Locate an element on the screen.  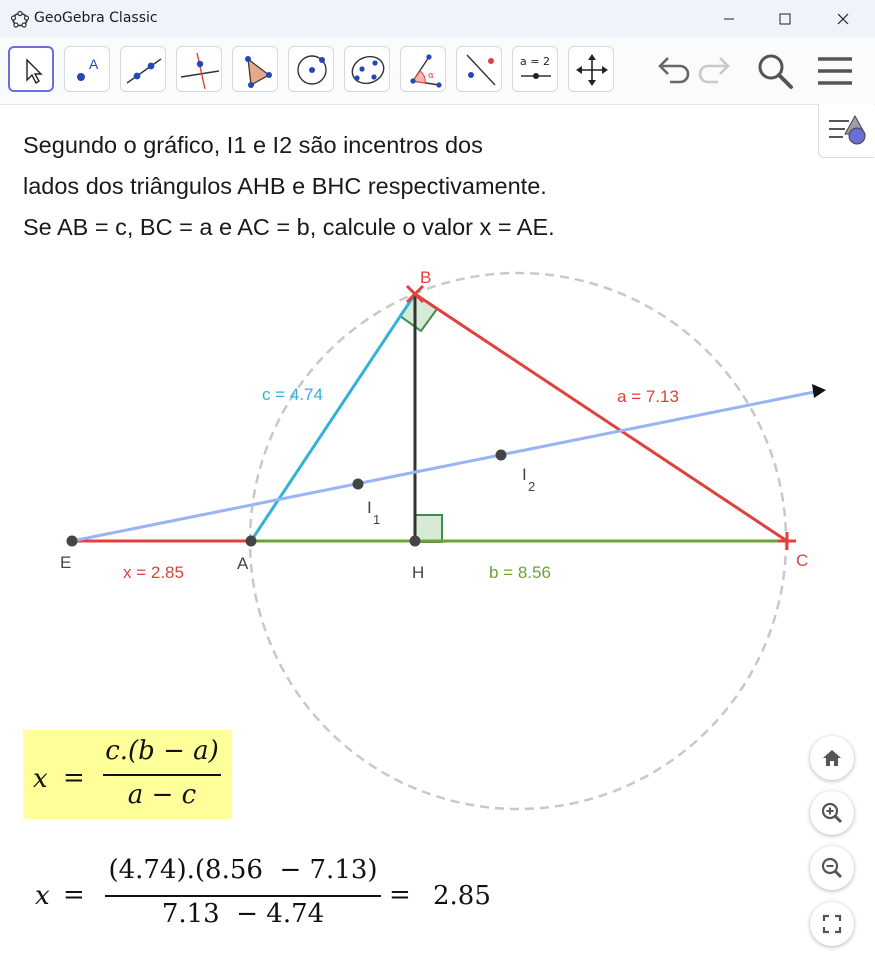
zoom-out-button is located at coordinates (832, 868).